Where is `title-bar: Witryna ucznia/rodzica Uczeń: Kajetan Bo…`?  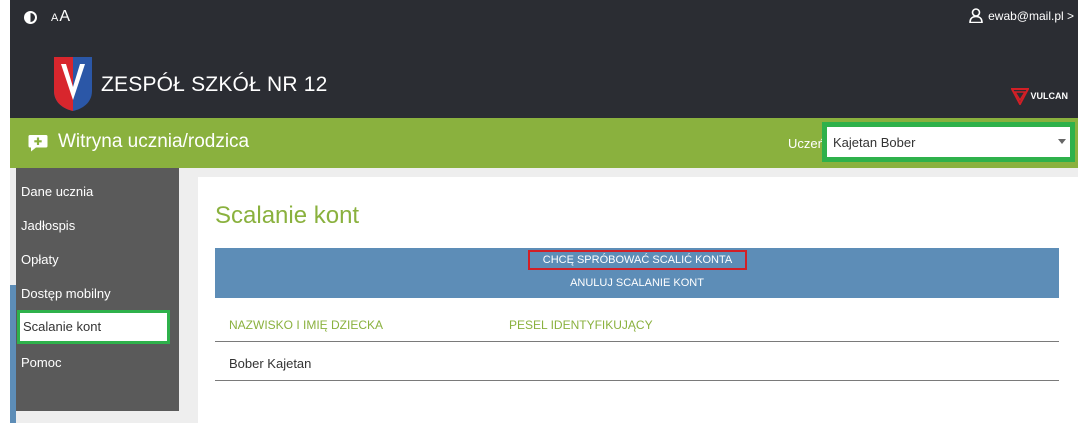
title-bar: Witryna ucznia/rodzica Uczeń: Kajetan Bo… is located at coordinates (544, 143).